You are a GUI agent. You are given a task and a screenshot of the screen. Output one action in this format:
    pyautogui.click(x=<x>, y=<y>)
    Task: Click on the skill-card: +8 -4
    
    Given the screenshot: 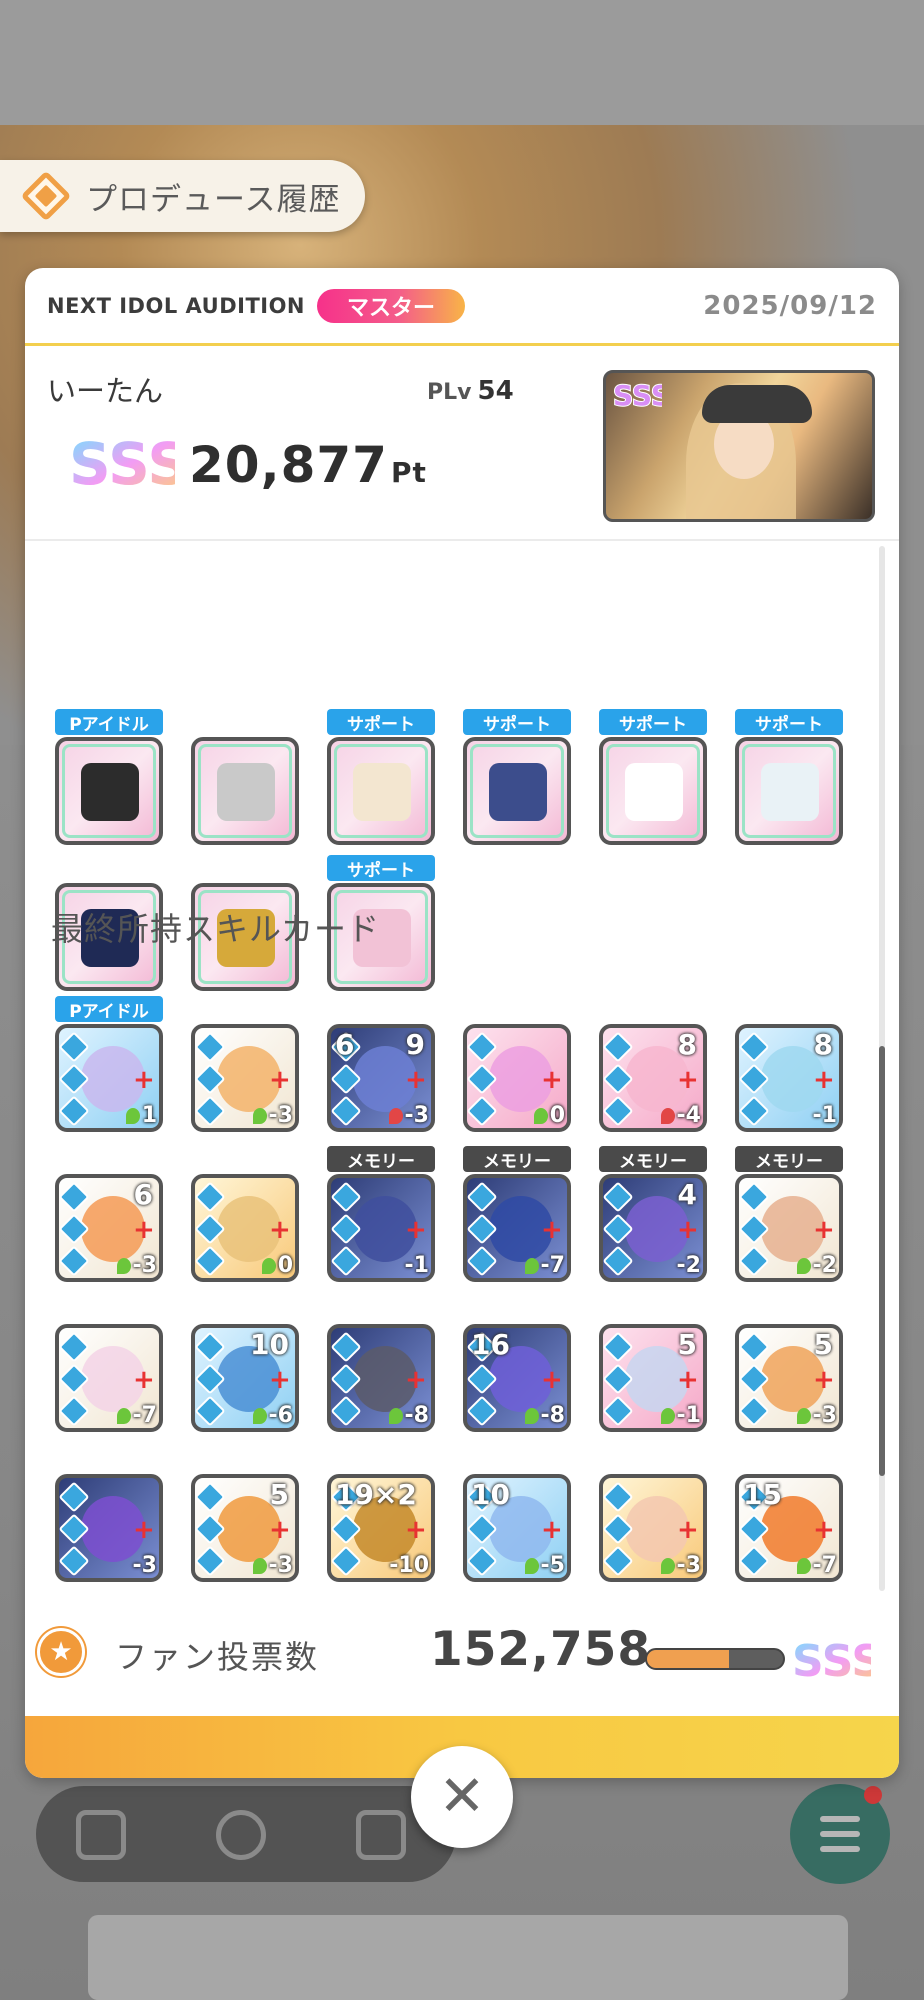 What is the action you would take?
    pyautogui.click(x=653, y=1078)
    